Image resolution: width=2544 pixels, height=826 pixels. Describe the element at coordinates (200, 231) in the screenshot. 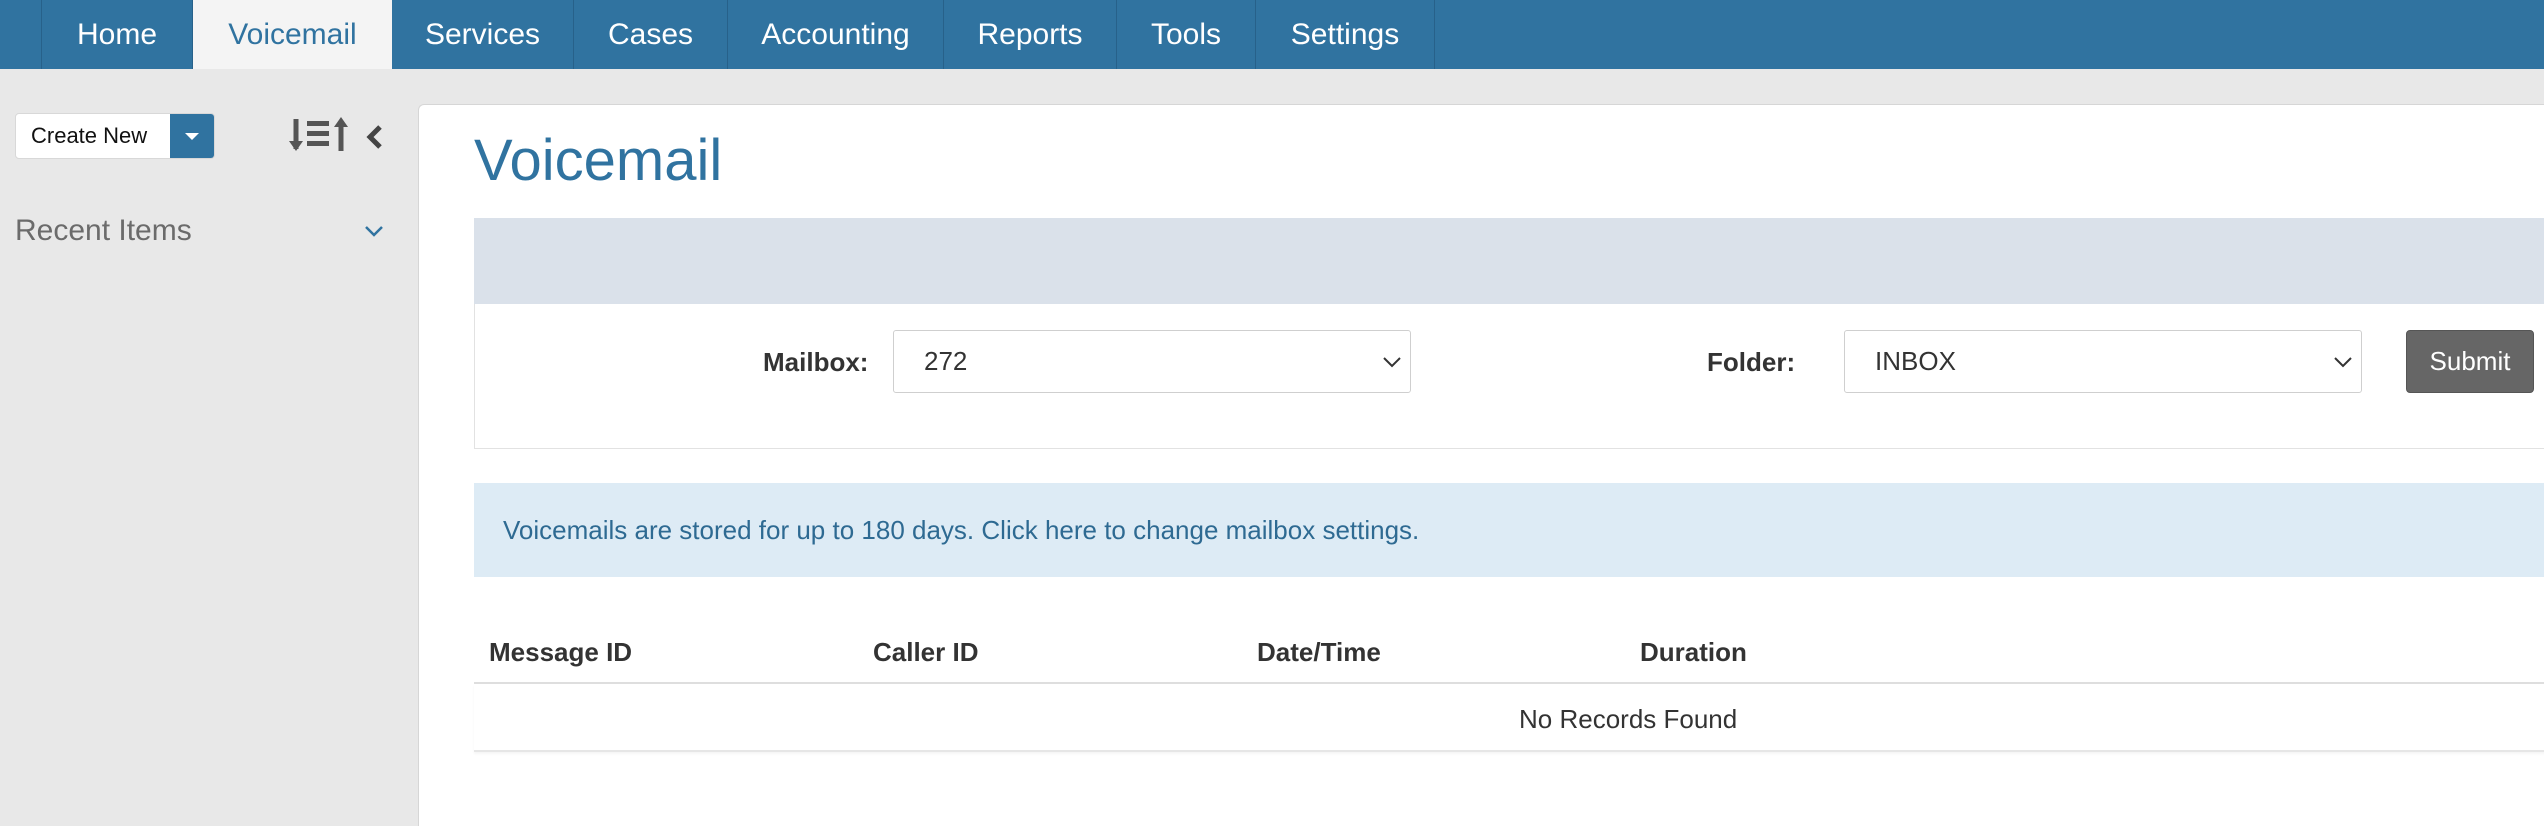

I see `recent-items-toggle: Recent Items` at that location.